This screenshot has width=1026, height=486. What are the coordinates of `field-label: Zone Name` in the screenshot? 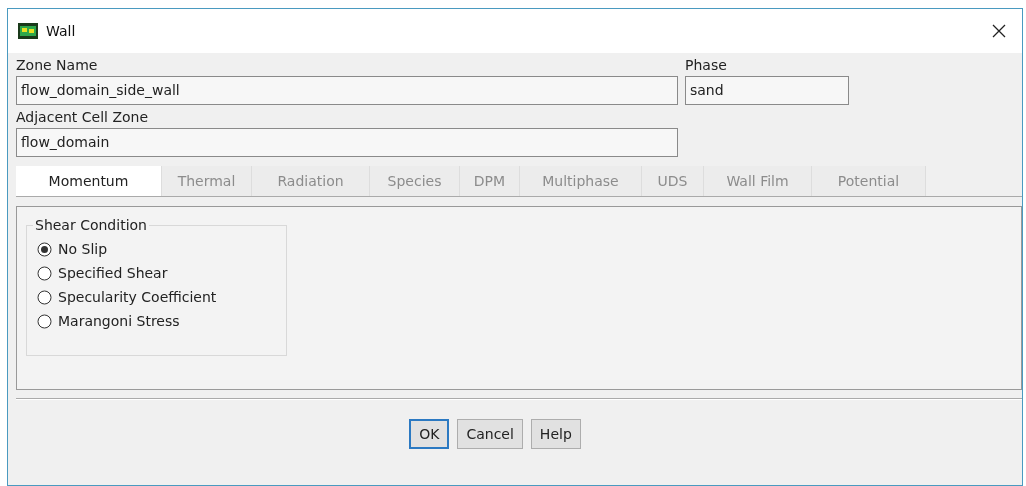 It's located at (57, 65).